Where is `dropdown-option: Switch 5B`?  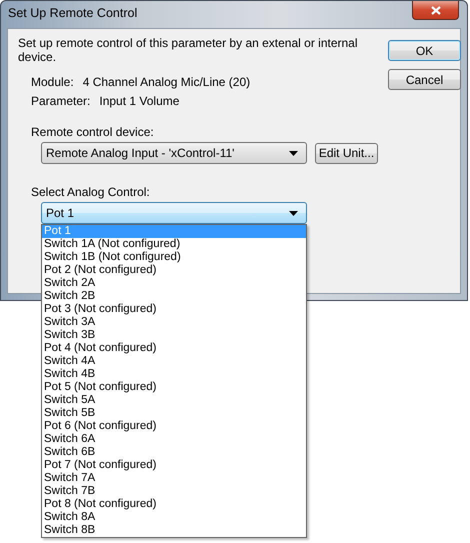
dropdown-option: Switch 5B is located at coordinates (174, 413).